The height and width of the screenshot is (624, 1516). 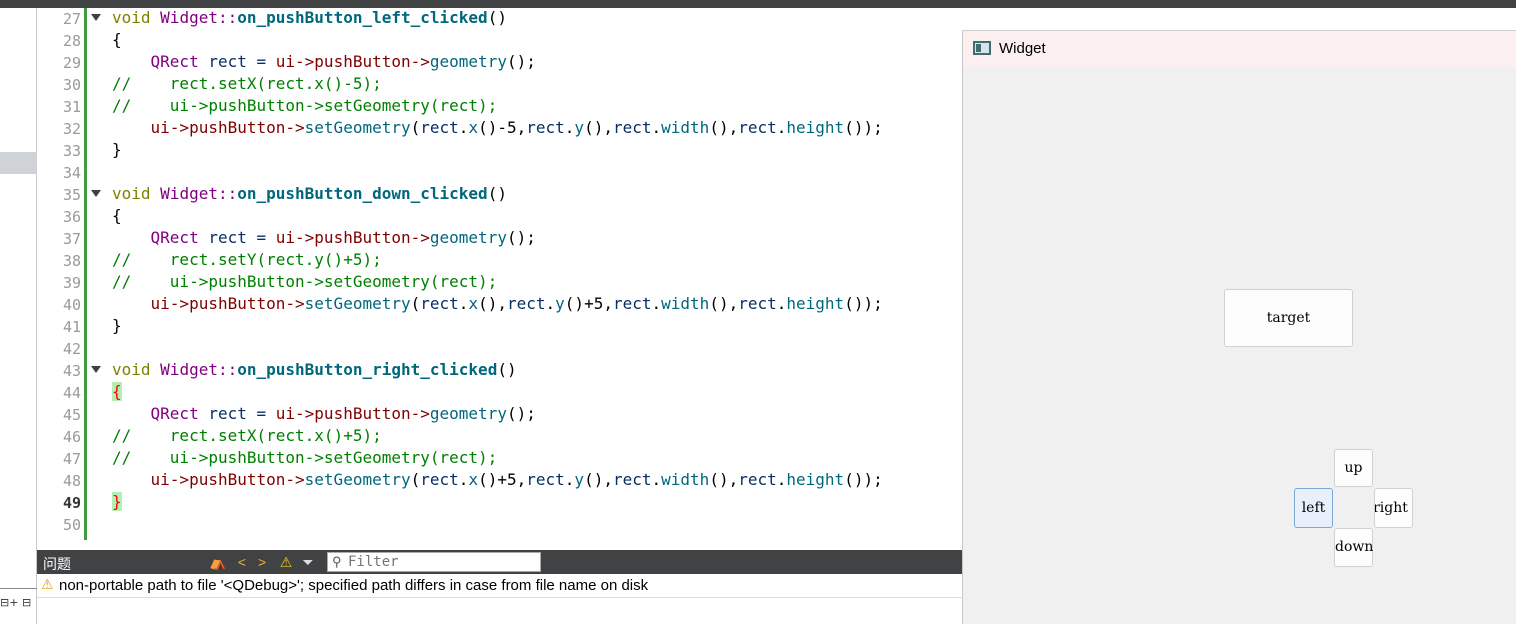 What do you see at coordinates (1022, 48) in the screenshot?
I see `window-title: Widget` at bounding box center [1022, 48].